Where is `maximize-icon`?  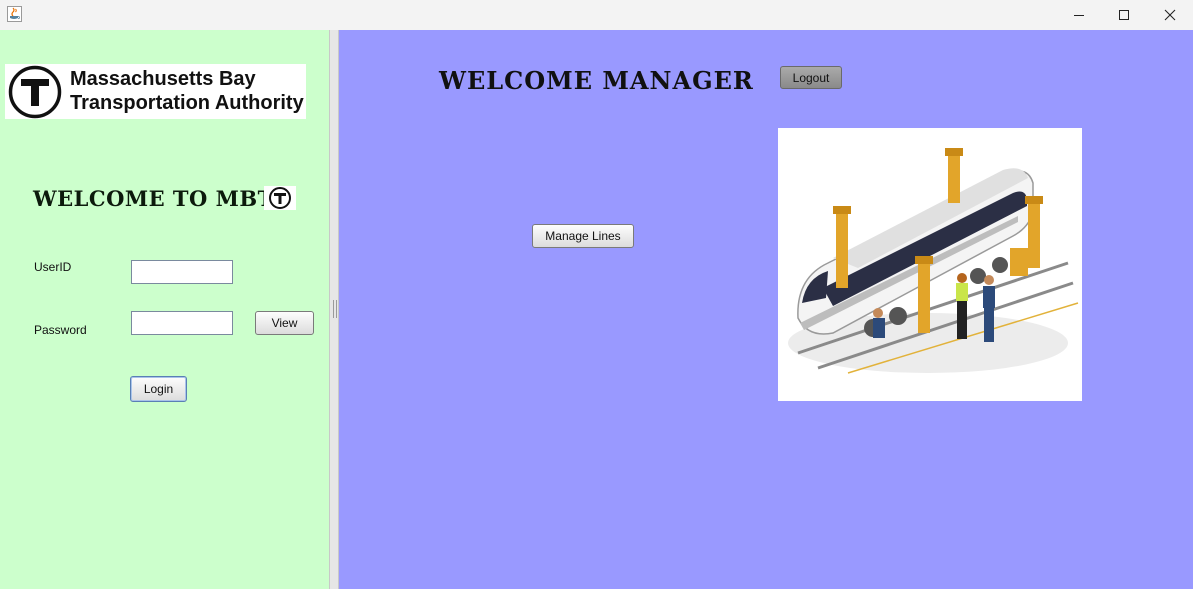 maximize-icon is located at coordinates (1124, 15).